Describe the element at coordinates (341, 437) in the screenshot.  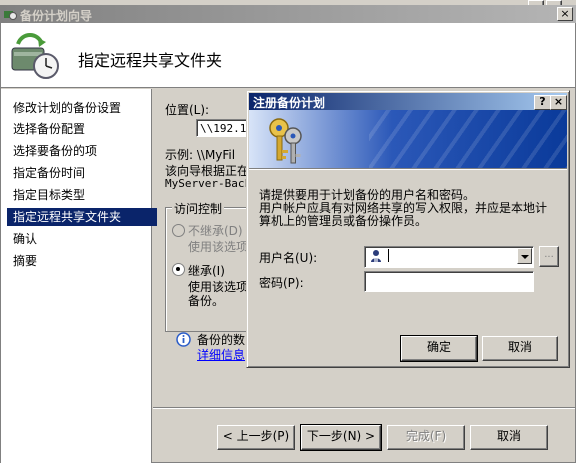
I see `next-button: 下一步(N) >` at that location.